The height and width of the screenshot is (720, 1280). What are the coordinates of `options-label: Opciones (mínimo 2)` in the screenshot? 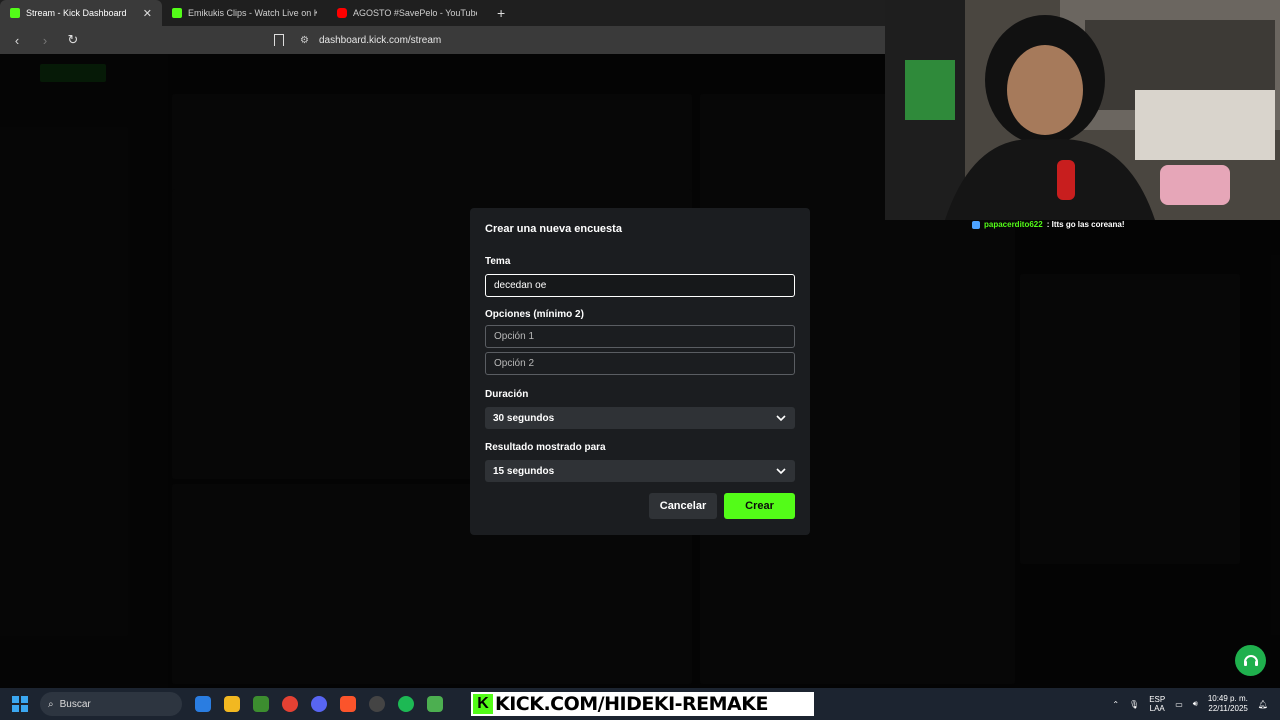 It's located at (534, 314).